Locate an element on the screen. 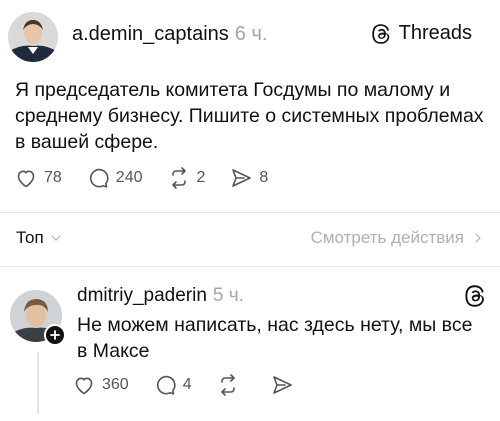  like-count: 78 is located at coordinates (53, 177).